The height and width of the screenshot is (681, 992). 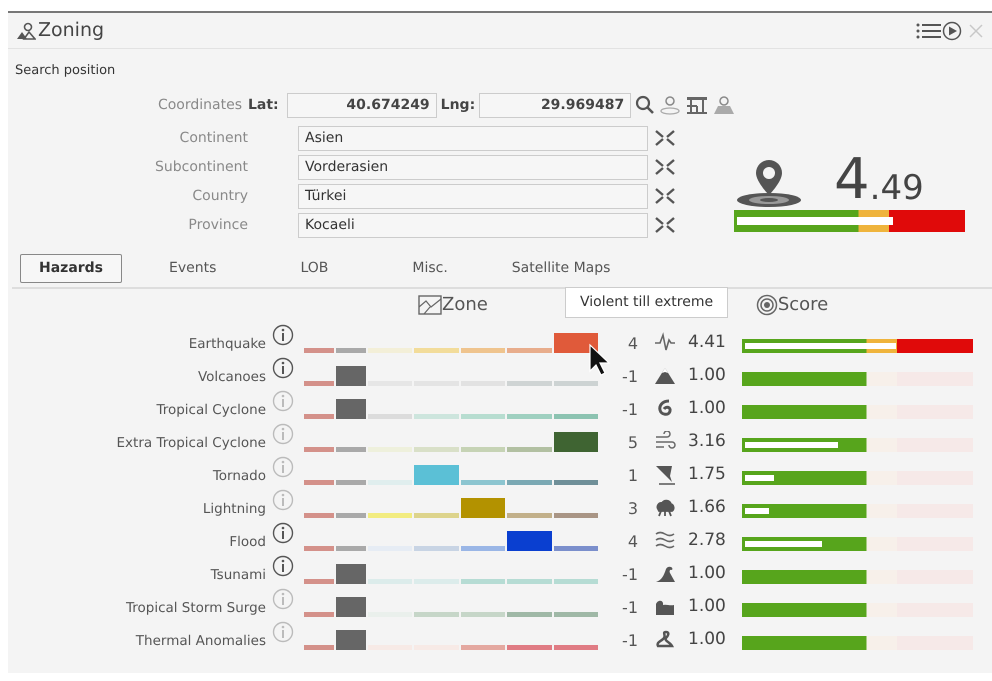 What do you see at coordinates (473, 138) in the screenshot?
I see `location-field: Asien` at bounding box center [473, 138].